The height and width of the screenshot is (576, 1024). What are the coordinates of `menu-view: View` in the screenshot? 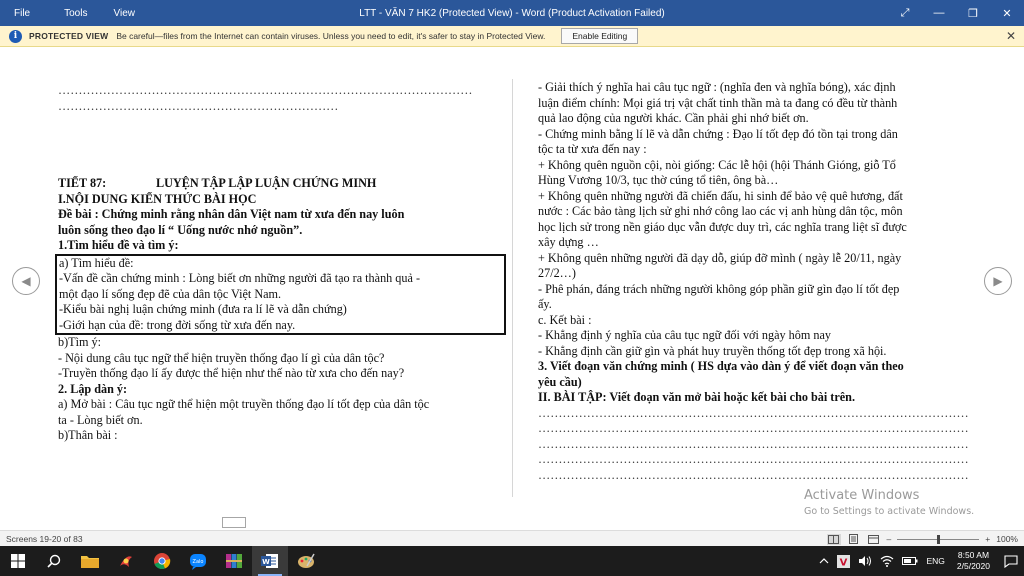 It's located at (125, 13).